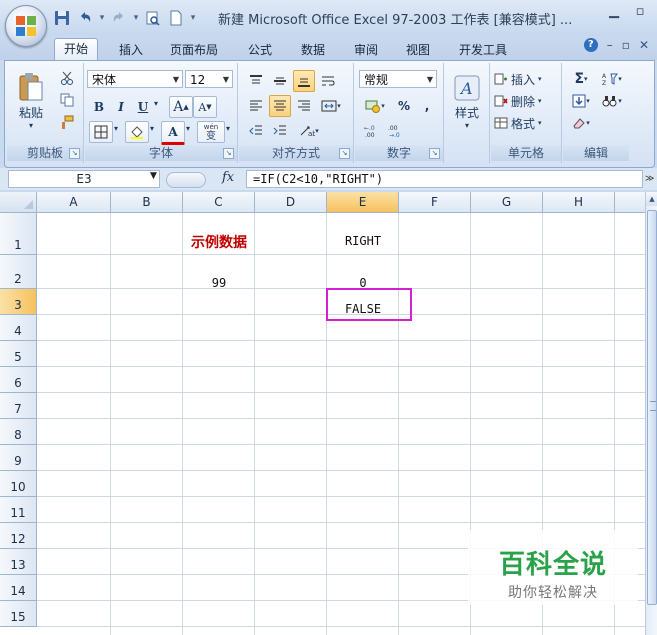  What do you see at coordinates (18, 272) in the screenshot?
I see `row-header-2: 2` at bounding box center [18, 272].